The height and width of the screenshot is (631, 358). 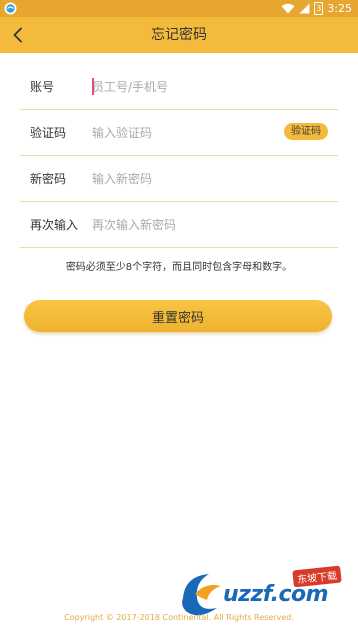 I want to click on reset-password-button-label: 重置密码, so click(x=177, y=318).